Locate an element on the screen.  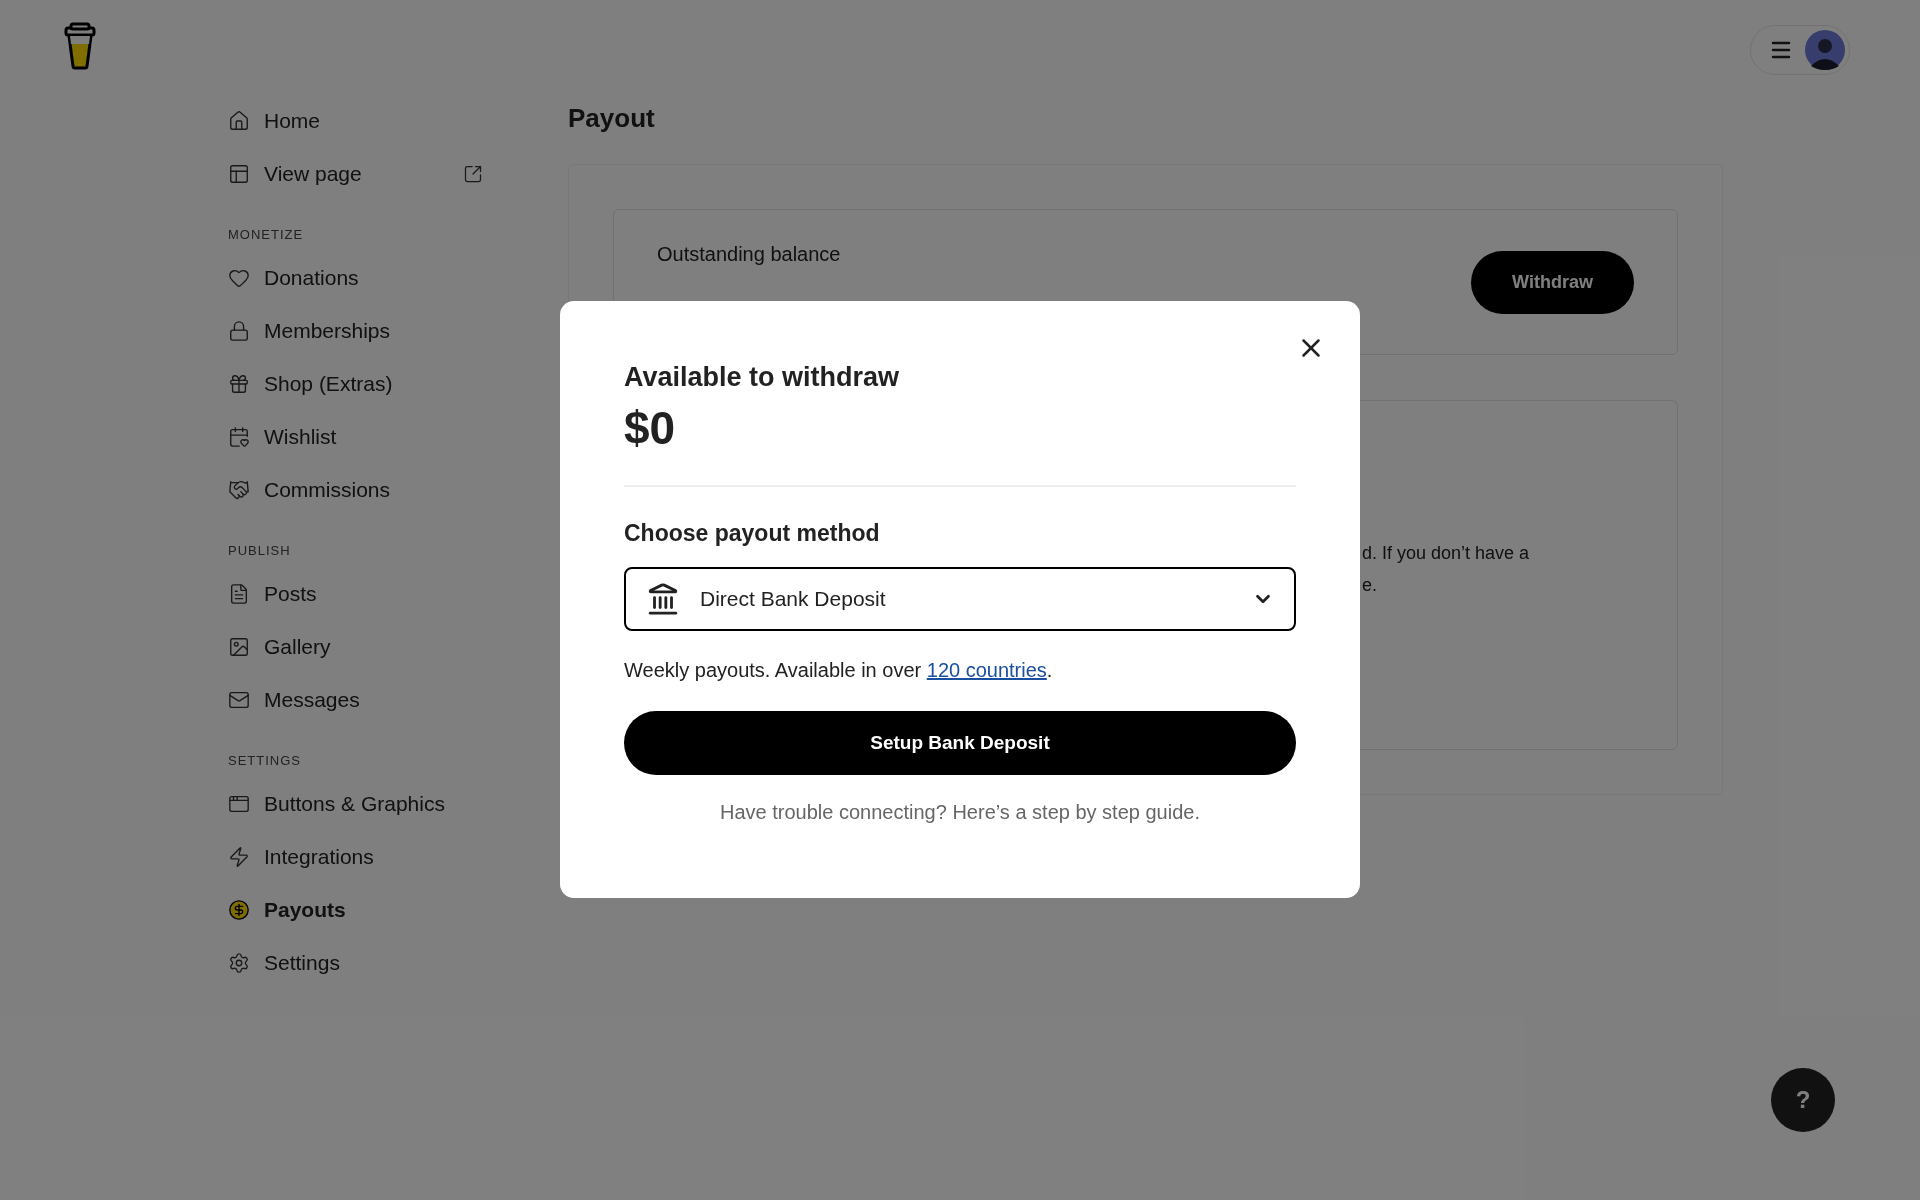
countries-link: 120 countries is located at coordinates (986, 670).